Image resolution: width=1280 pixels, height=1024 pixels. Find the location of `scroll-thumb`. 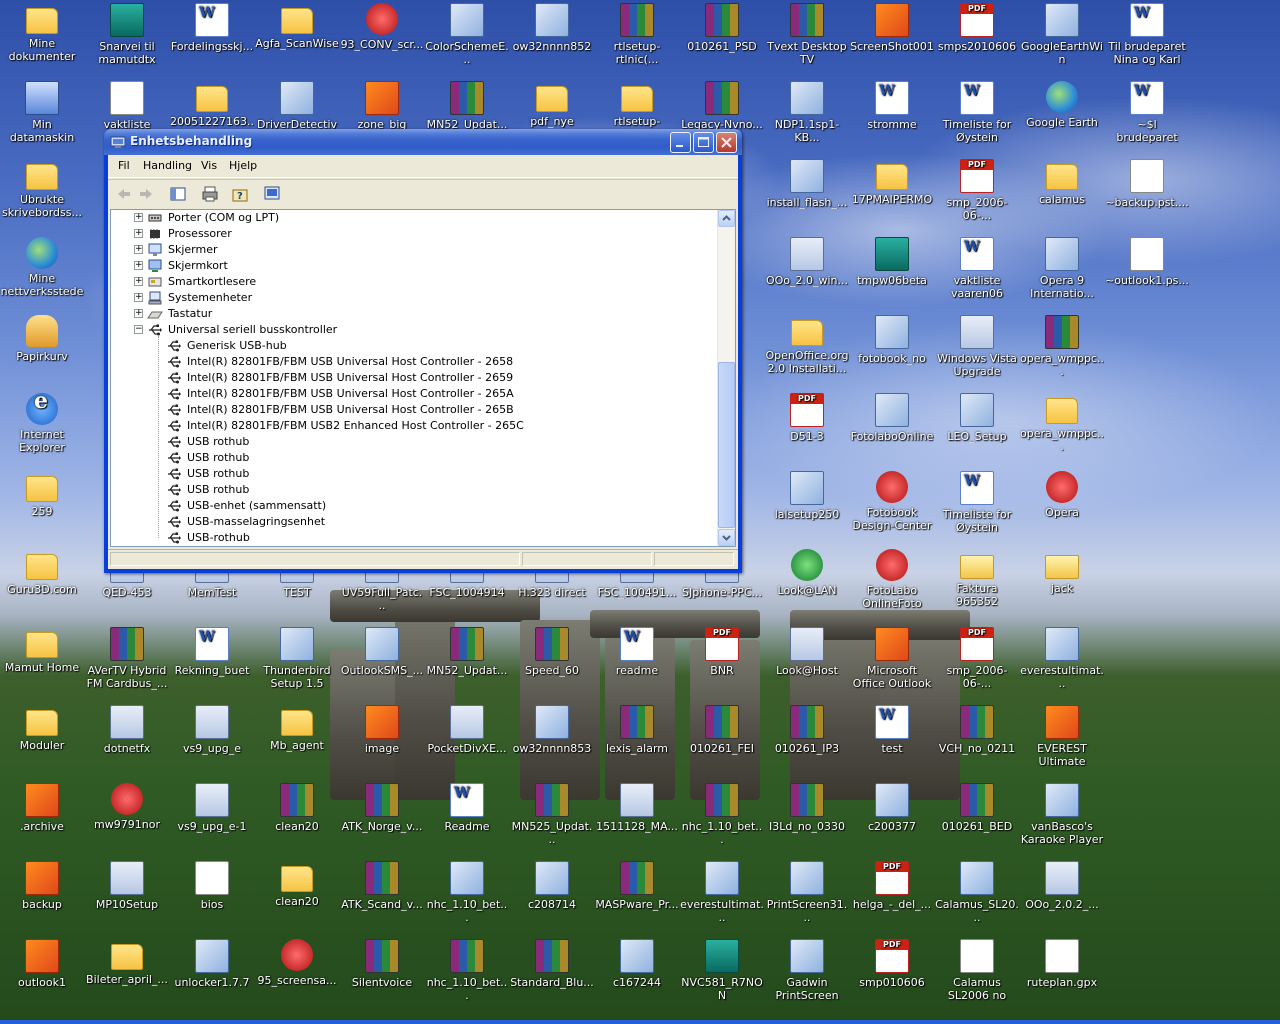

scroll-thumb is located at coordinates (726, 445).